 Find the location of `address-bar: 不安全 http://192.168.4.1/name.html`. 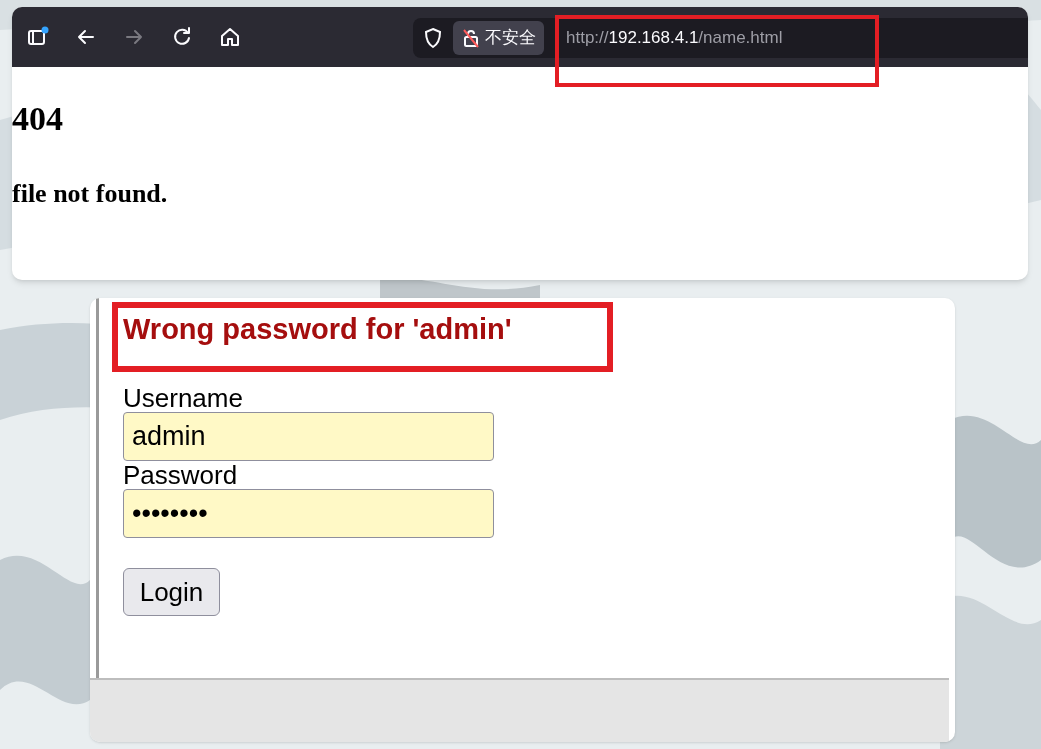

address-bar: 不安全 http://192.168.4.1/name.html is located at coordinates (720, 38).